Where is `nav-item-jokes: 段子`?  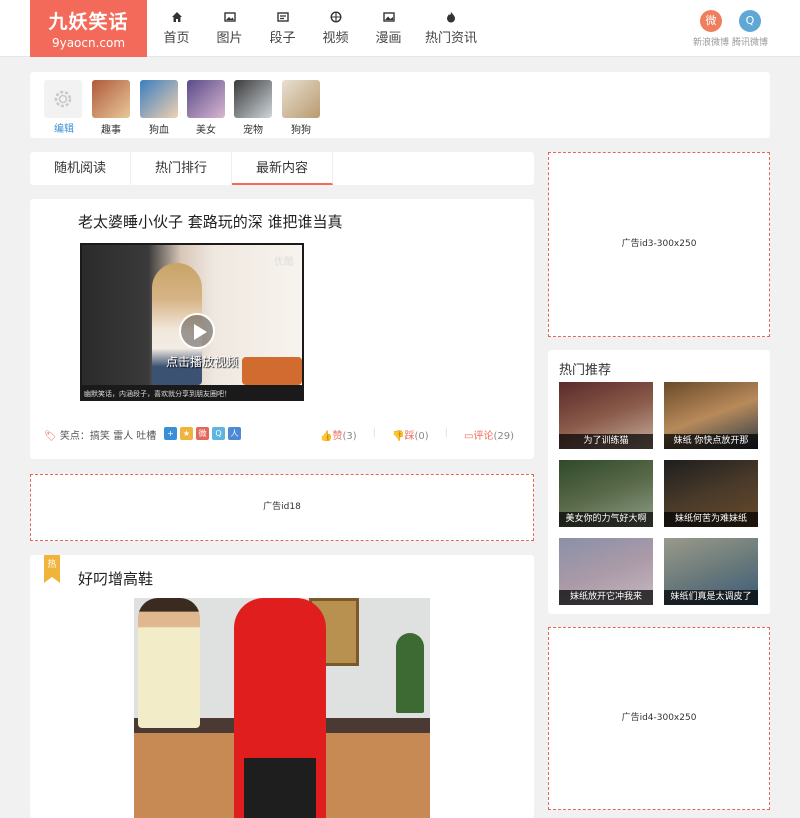 nav-item-jokes: 段子 is located at coordinates (282, 28).